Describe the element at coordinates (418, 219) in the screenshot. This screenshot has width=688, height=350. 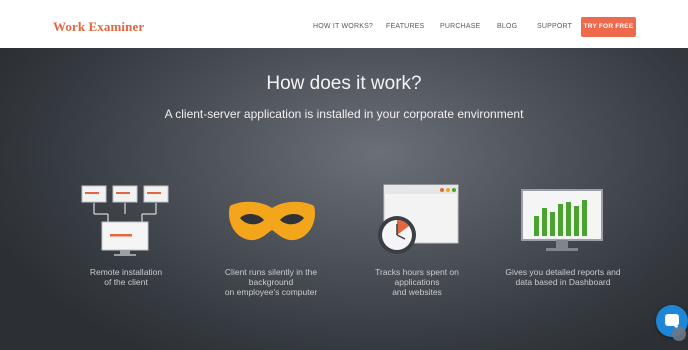
I see `browser-clock-icon` at that location.